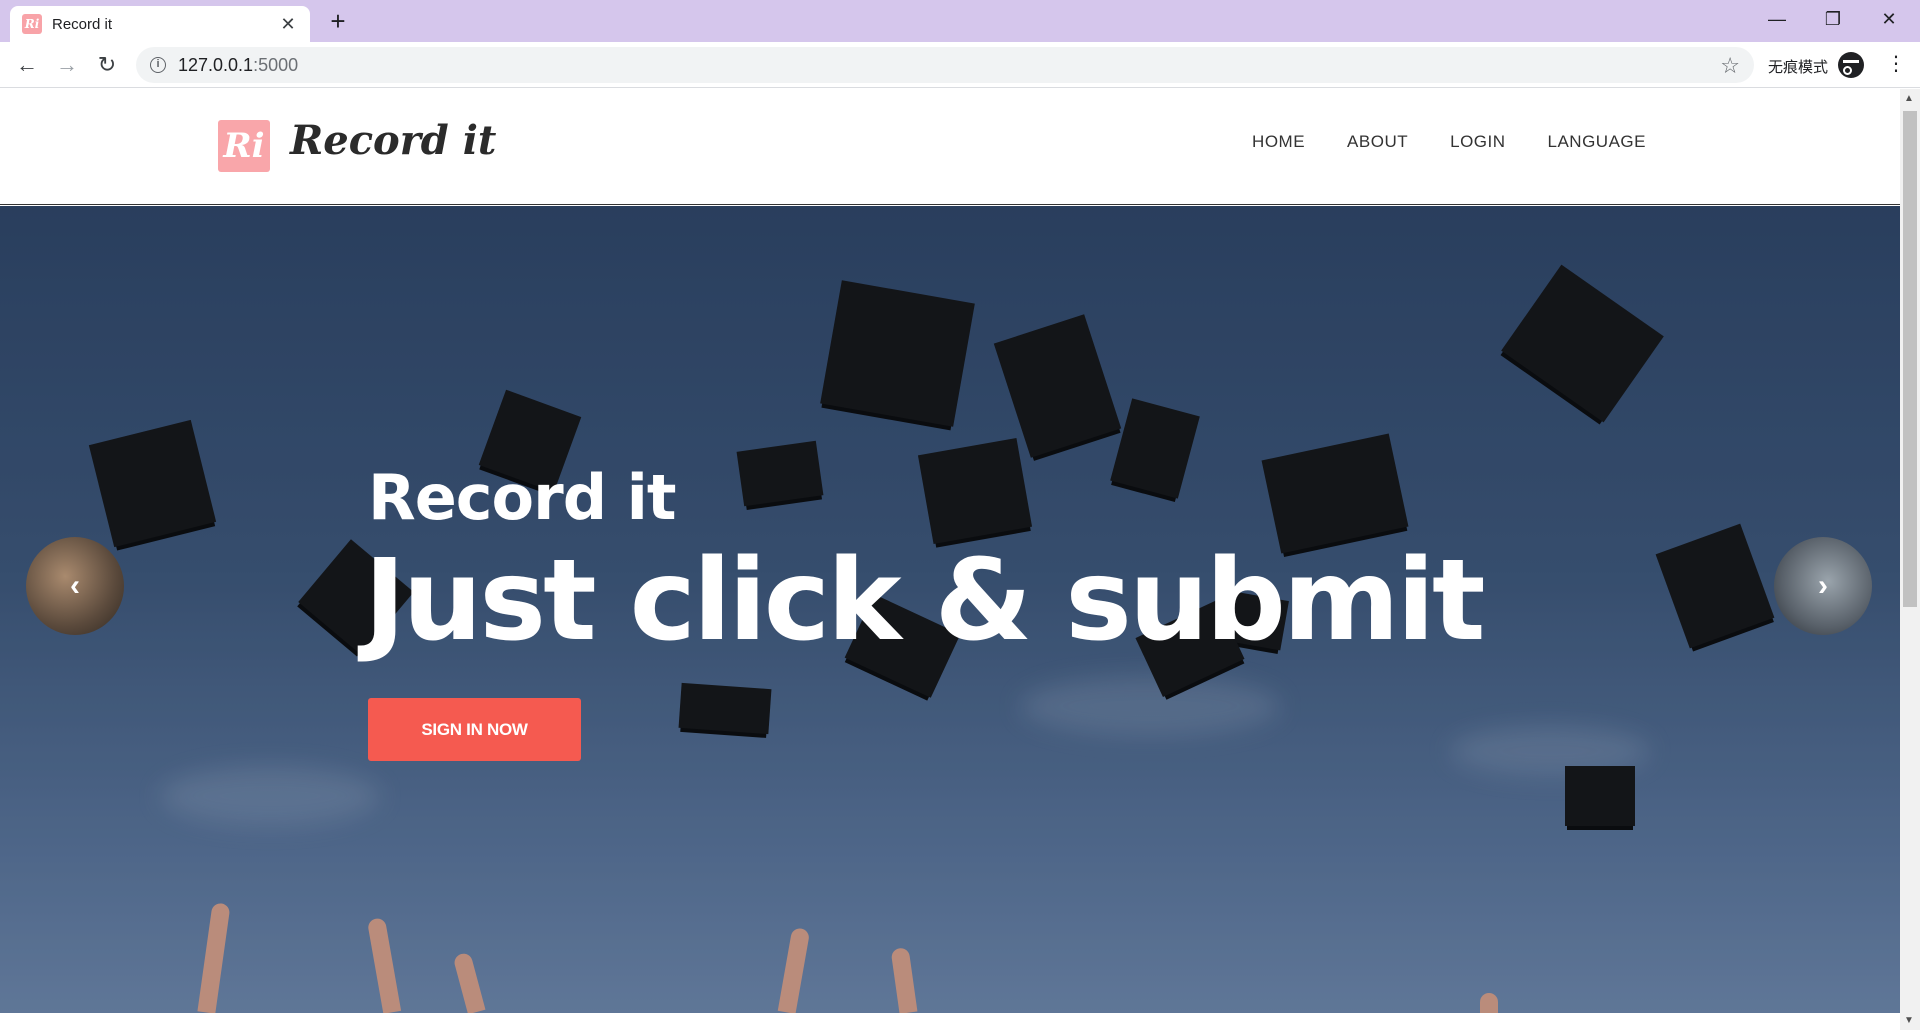 The height and width of the screenshot is (1030, 1920). I want to click on sign-in-now-button: SIGN IN NOW, so click(474, 729).